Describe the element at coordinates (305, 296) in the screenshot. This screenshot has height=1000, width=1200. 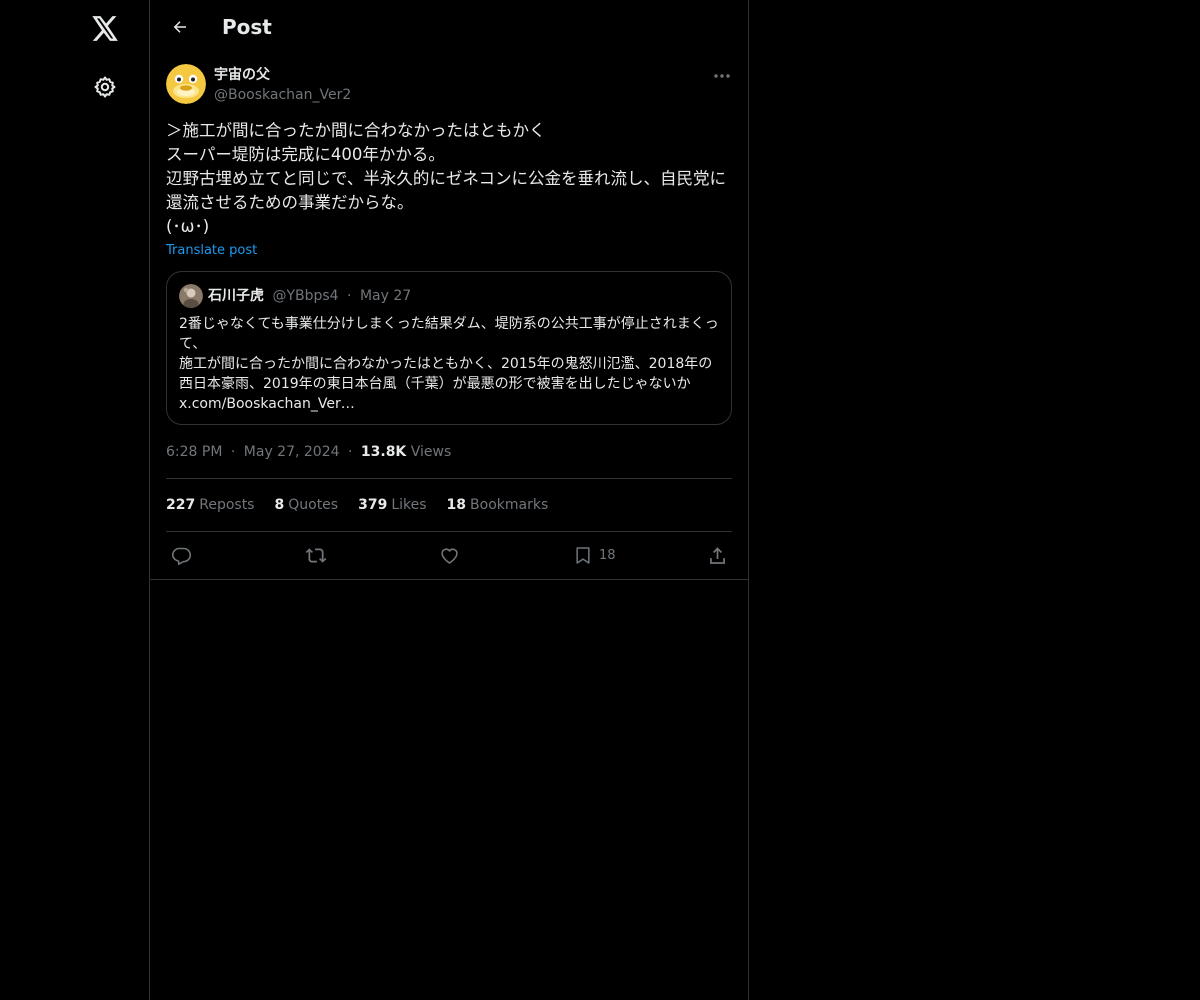
I see `quote-handle: @YBbps4` at that location.